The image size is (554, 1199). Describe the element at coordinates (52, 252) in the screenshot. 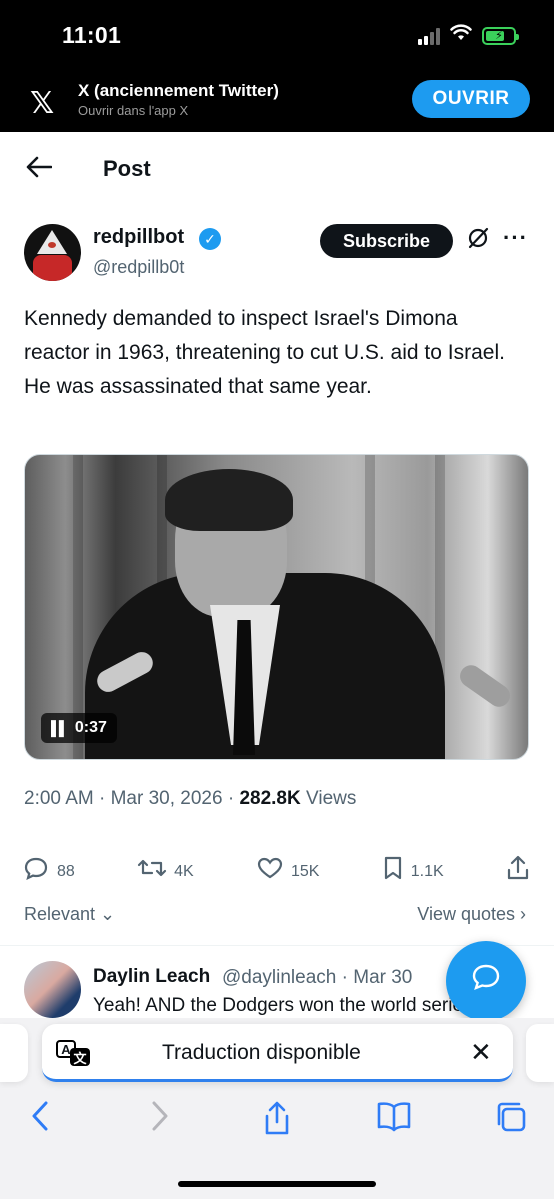

I see `avatar` at that location.